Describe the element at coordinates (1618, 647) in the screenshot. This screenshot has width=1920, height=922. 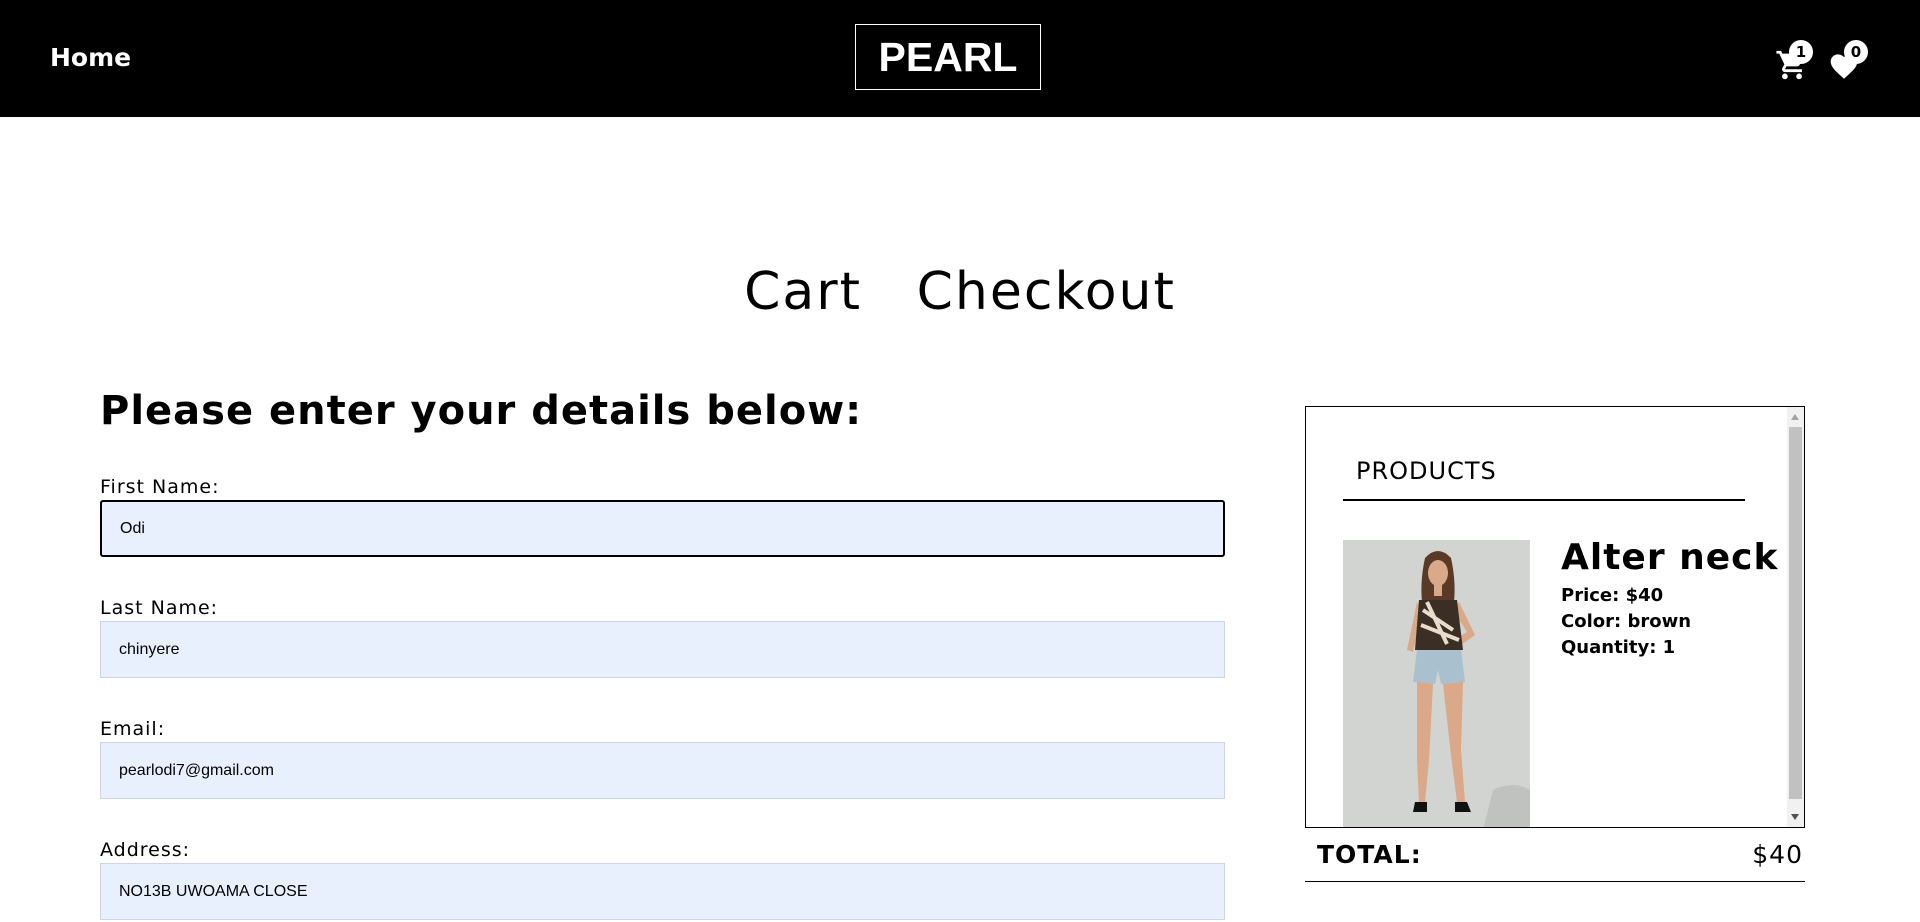
I see `product-quantity: Quantity: 1` at that location.